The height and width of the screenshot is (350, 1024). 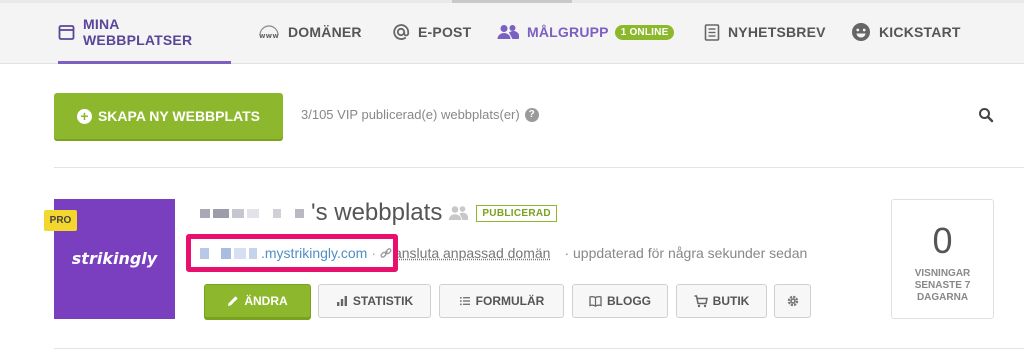 I want to click on nav-label-kickstart: KICKSTART, so click(x=920, y=32).